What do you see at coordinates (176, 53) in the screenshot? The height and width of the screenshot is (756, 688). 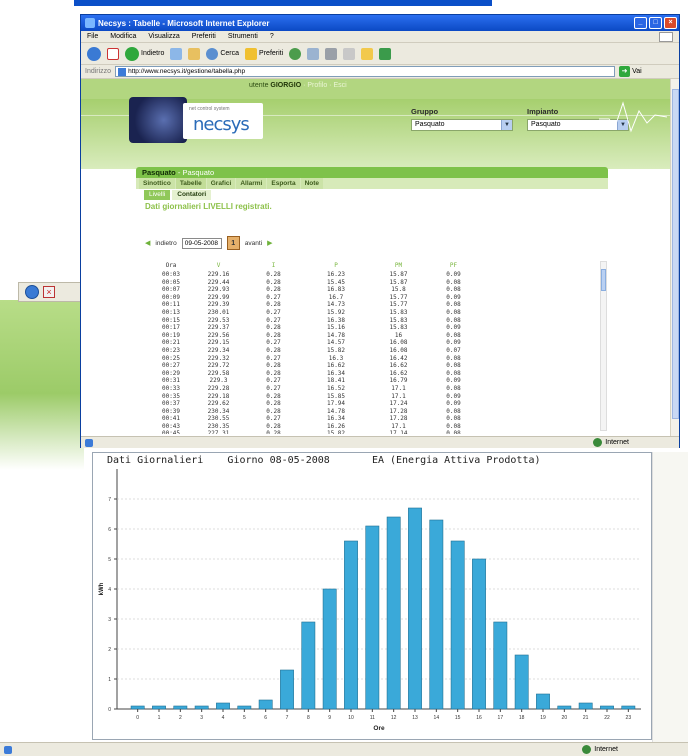 I see `refresh-button` at bounding box center [176, 53].